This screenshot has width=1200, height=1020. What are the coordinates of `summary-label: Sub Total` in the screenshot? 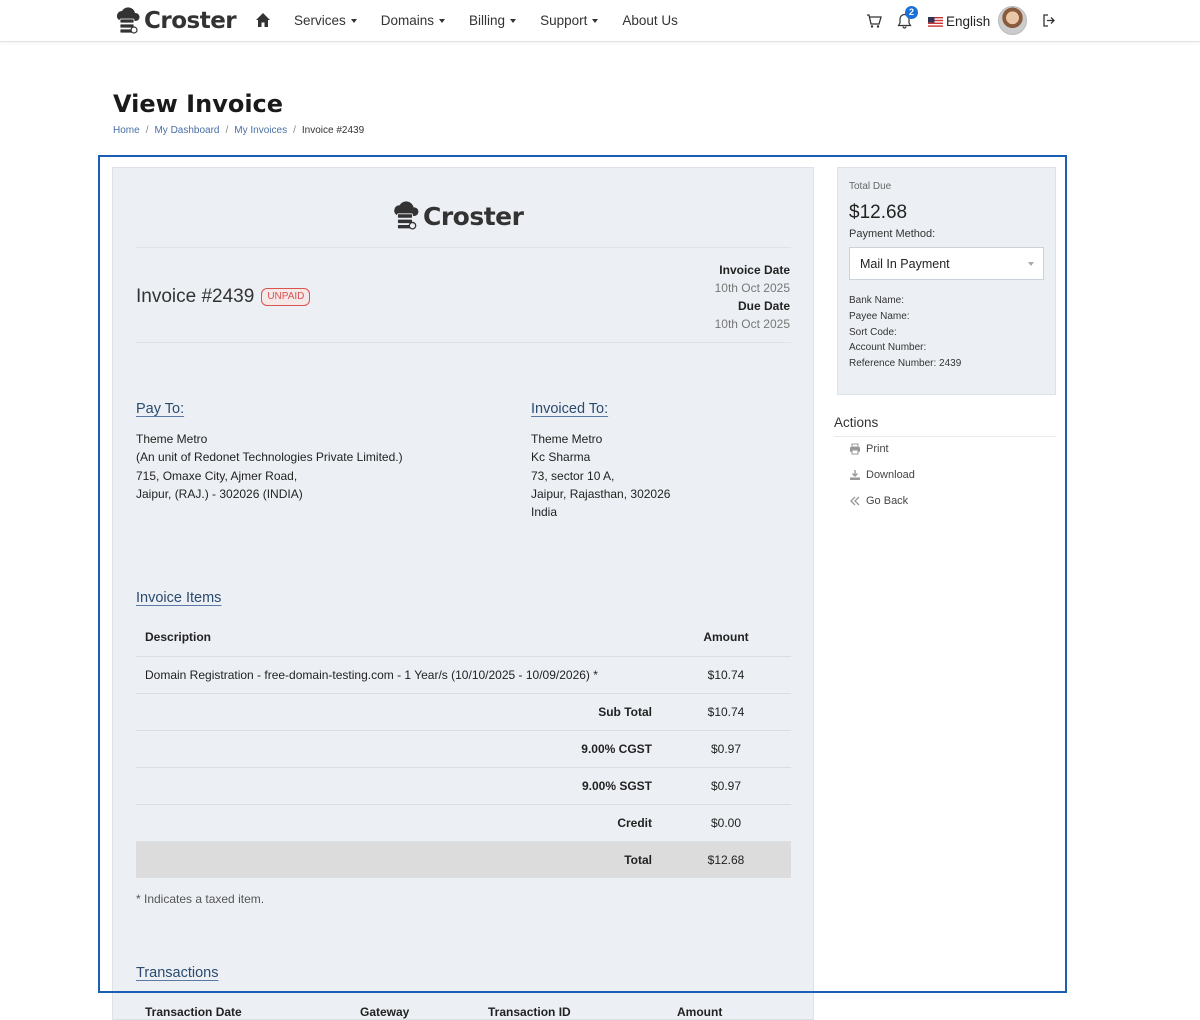 It's located at (398, 712).